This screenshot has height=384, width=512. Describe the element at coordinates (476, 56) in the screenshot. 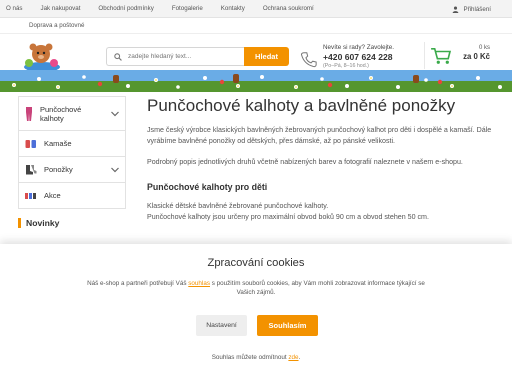

I see `cart-total: za 0 Kč` at that location.